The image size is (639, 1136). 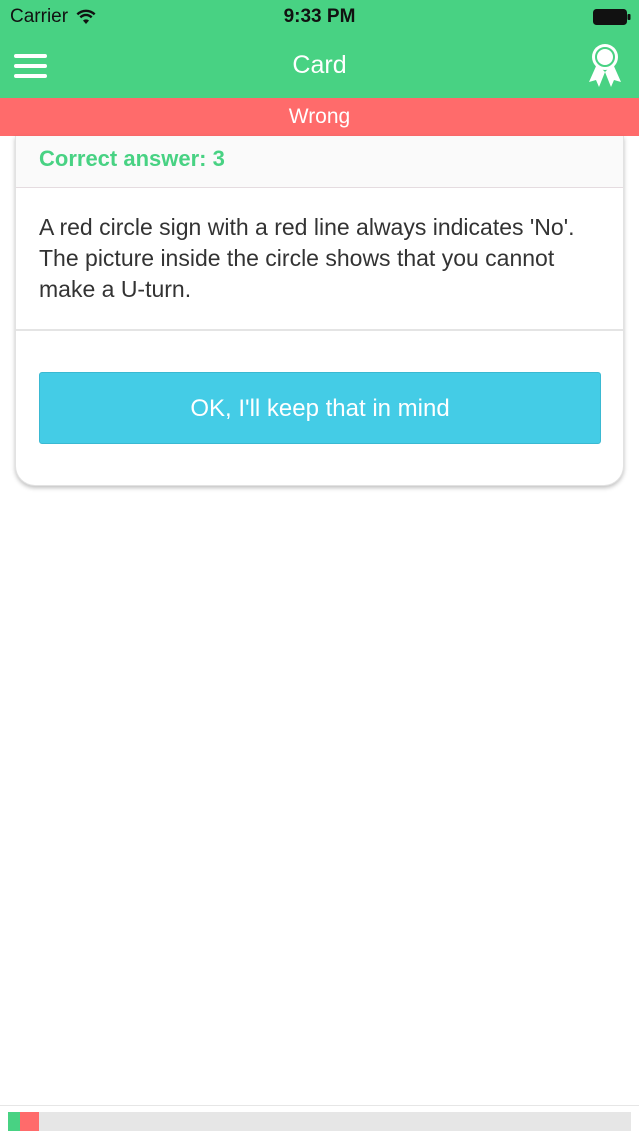 I want to click on award-ribbon-icon, so click(x=605, y=65).